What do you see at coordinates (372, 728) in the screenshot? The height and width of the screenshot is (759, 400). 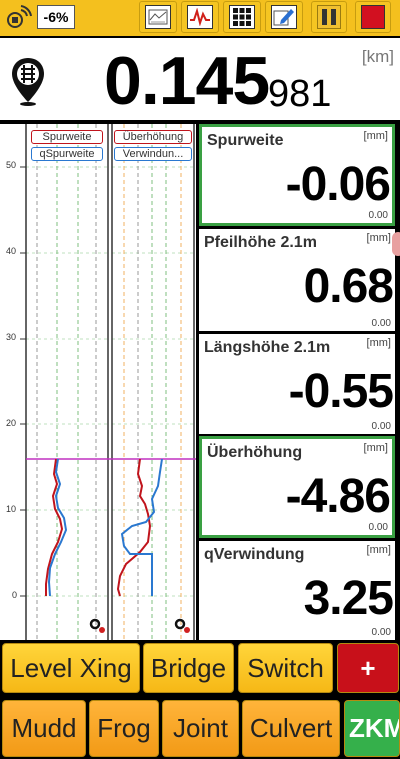 I see `zkm-button: ZKM` at bounding box center [372, 728].